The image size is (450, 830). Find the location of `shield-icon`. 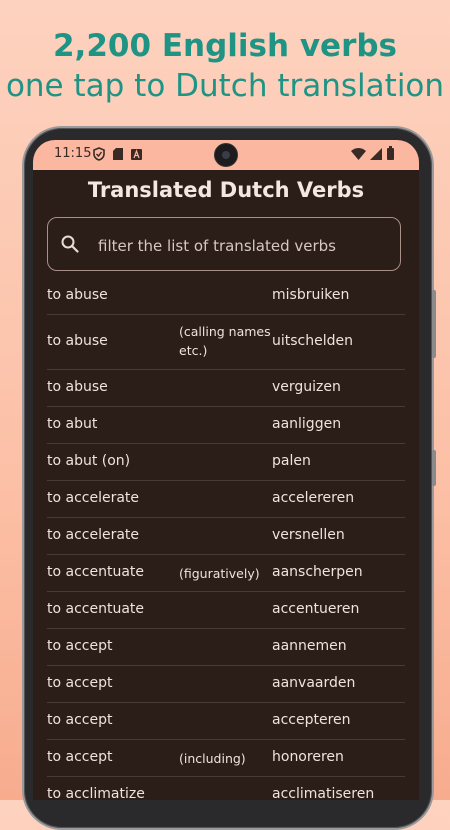

shield-icon is located at coordinates (99, 154).